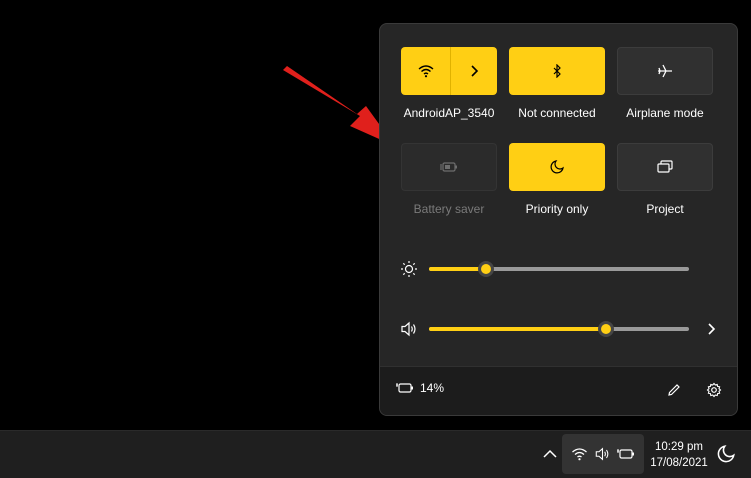 This screenshot has height=478, width=751. What do you see at coordinates (558, 390) in the screenshot?
I see `panel-footer: 14%` at bounding box center [558, 390].